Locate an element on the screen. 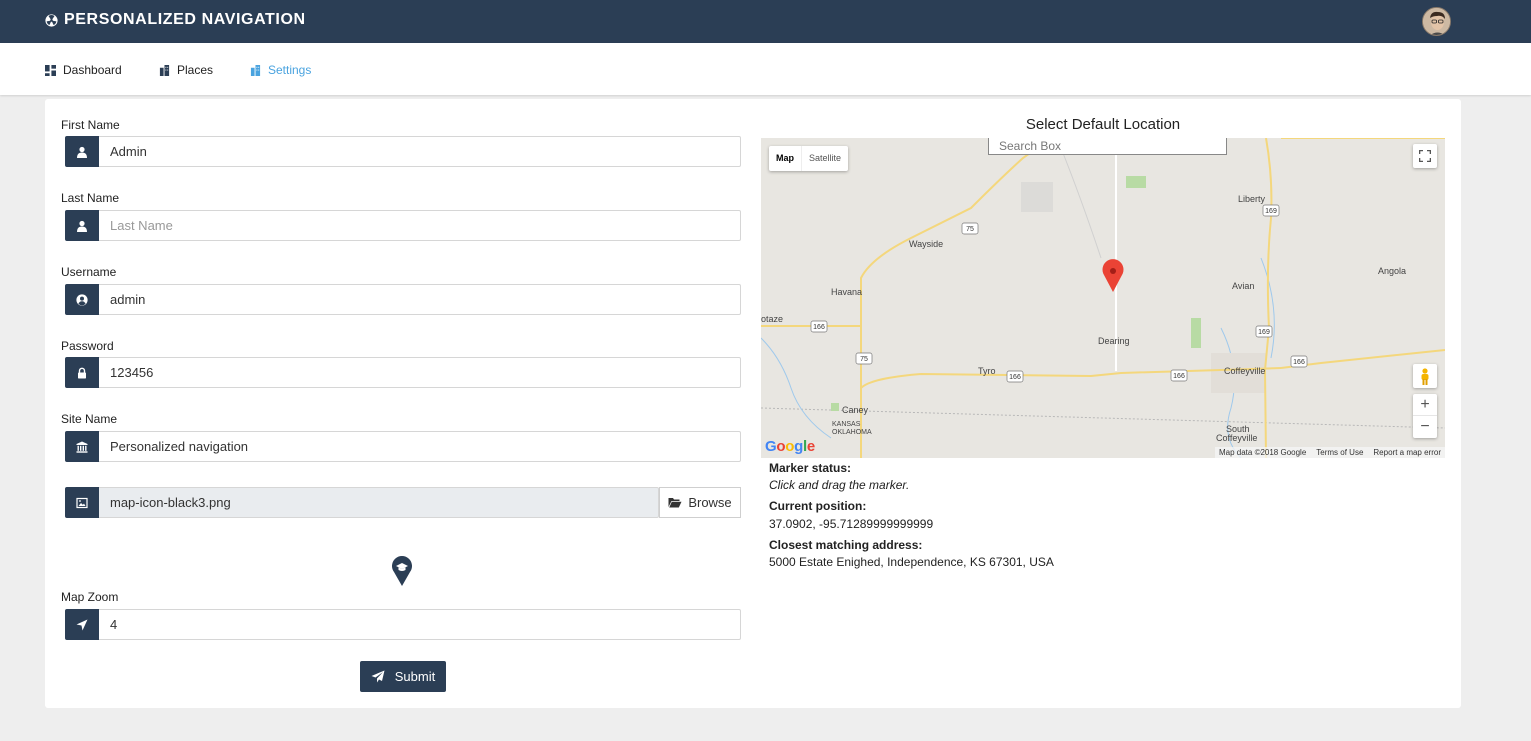  last-name-field is located at coordinates (403, 225).